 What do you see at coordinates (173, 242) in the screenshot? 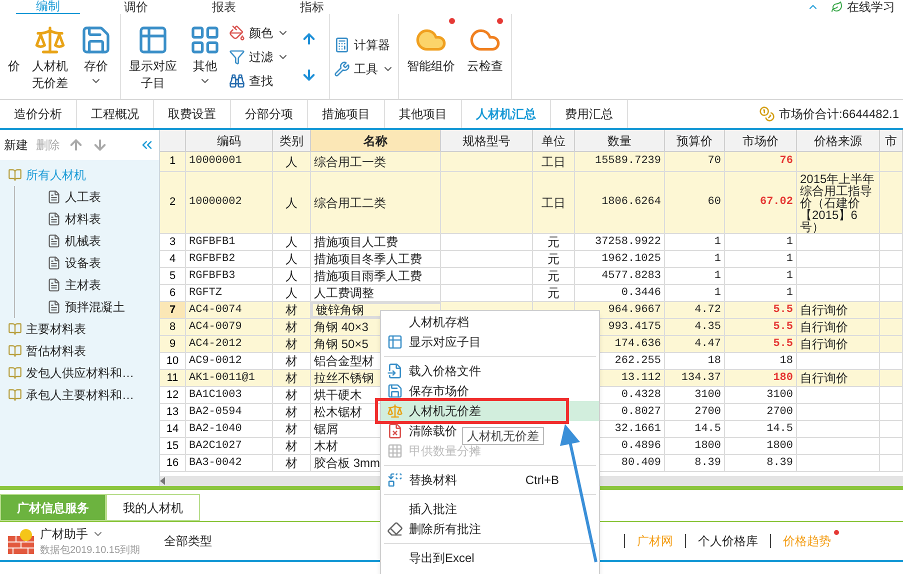
I see `row-number: 3` at bounding box center [173, 242].